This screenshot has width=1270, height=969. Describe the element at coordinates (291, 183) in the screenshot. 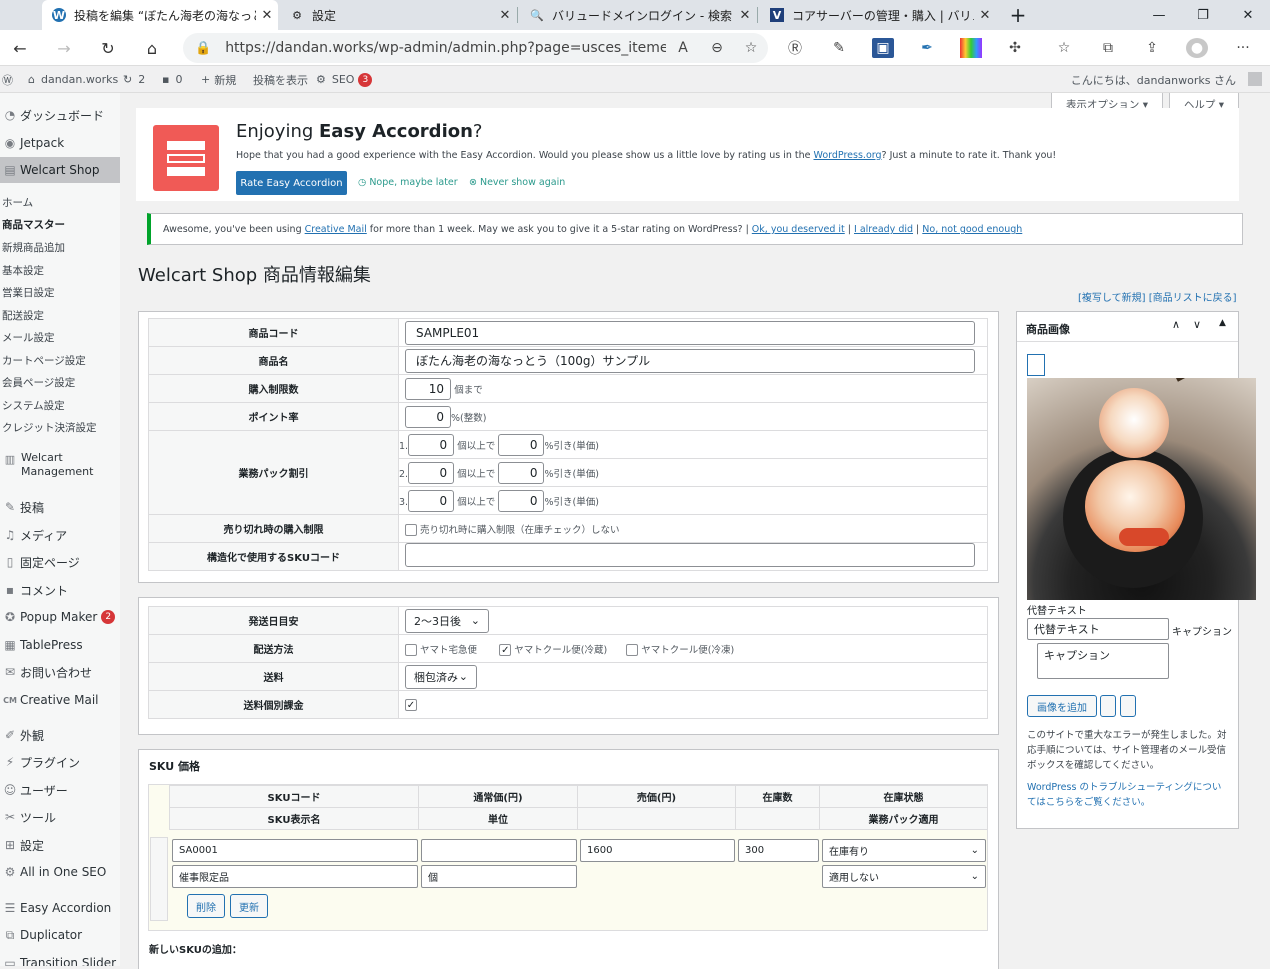

I see `rate-easy-accordion-button: Rate Easy Accordion` at that location.